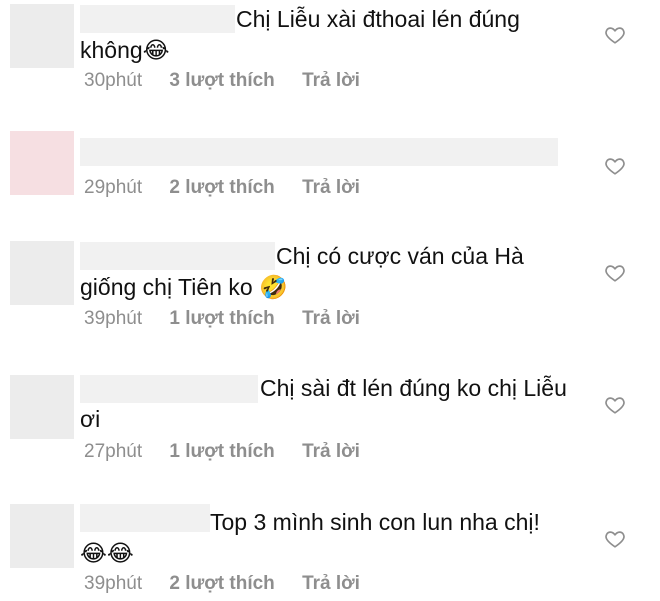 The width and height of the screenshot is (660, 601). What do you see at coordinates (113, 451) in the screenshot?
I see `comment-time: 27phút` at bounding box center [113, 451].